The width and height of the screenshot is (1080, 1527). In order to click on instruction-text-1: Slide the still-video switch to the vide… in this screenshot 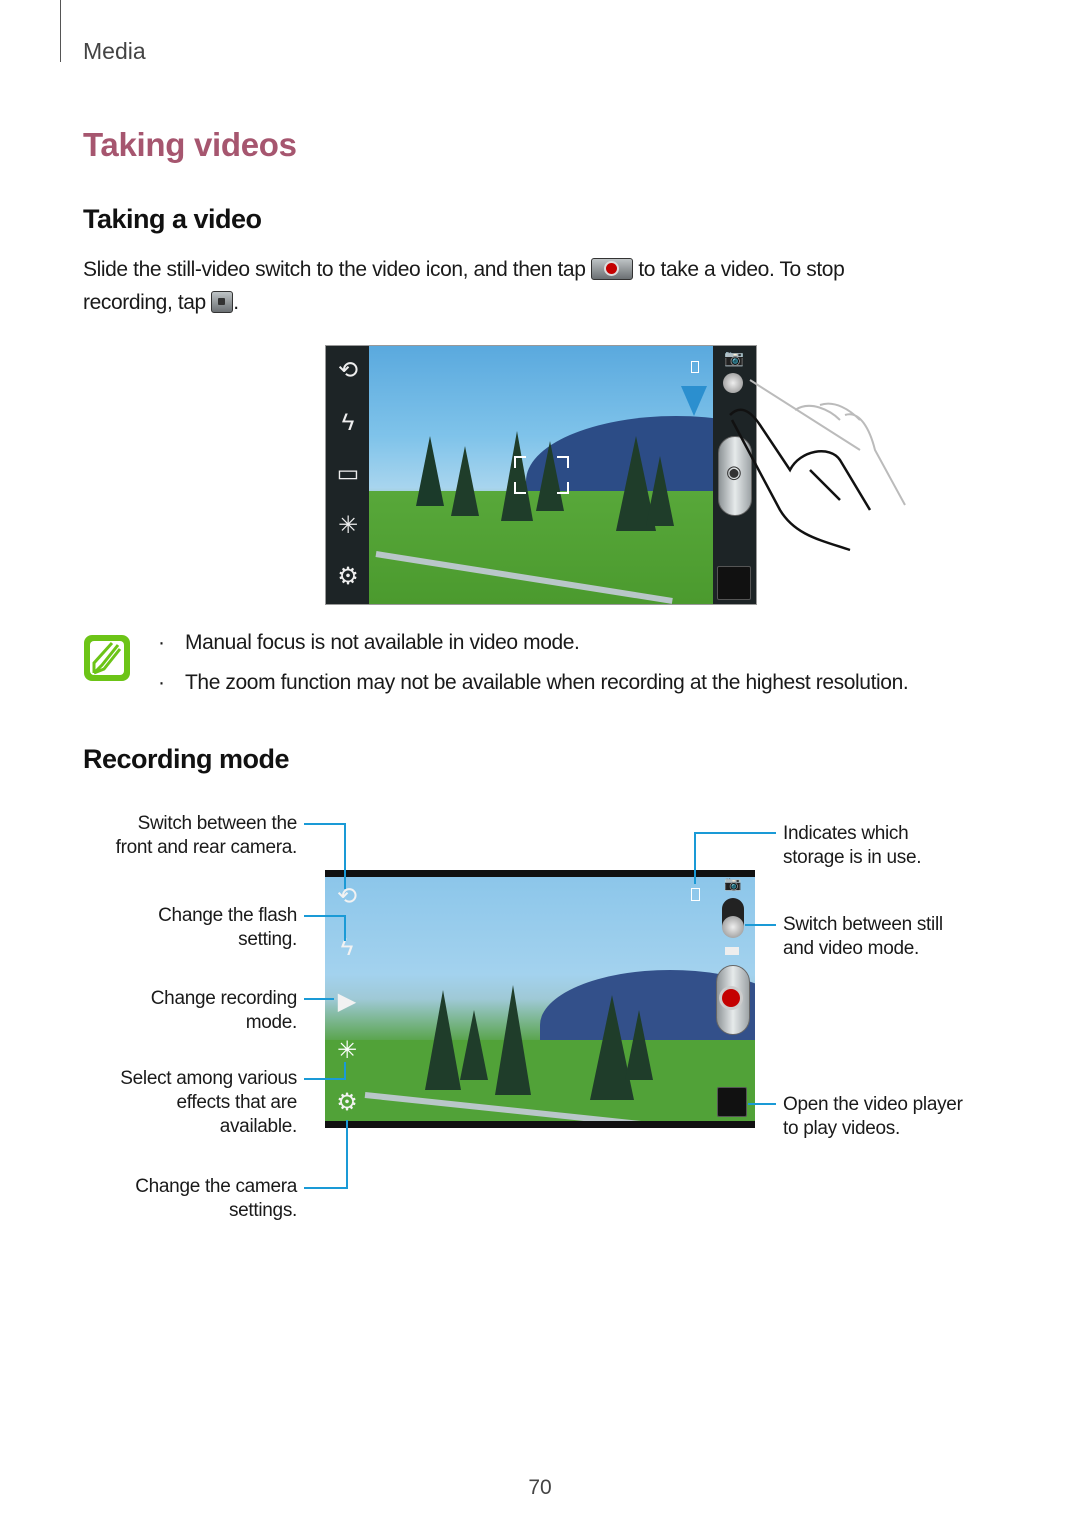, I will do `click(334, 269)`.